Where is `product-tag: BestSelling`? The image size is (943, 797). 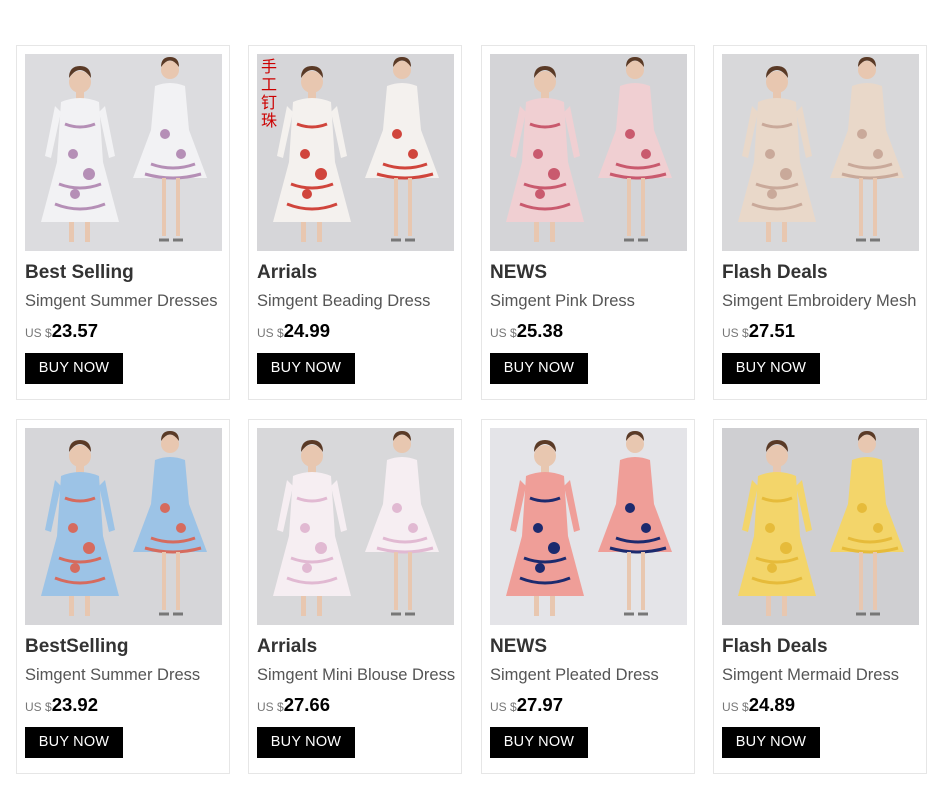
product-tag: BestSelling is located at coordinates (77, 646).